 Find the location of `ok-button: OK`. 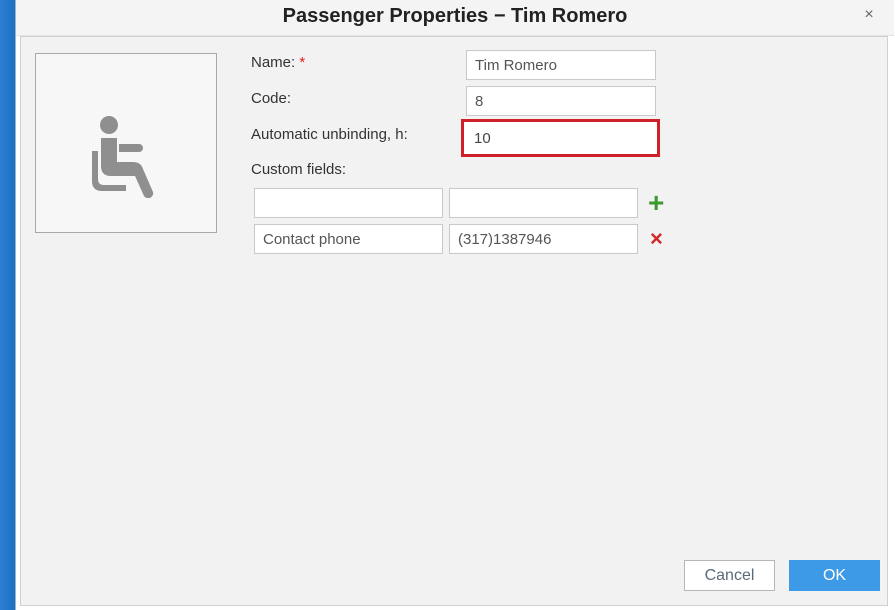

ok-button: OK is located at coordinates (834, 575).